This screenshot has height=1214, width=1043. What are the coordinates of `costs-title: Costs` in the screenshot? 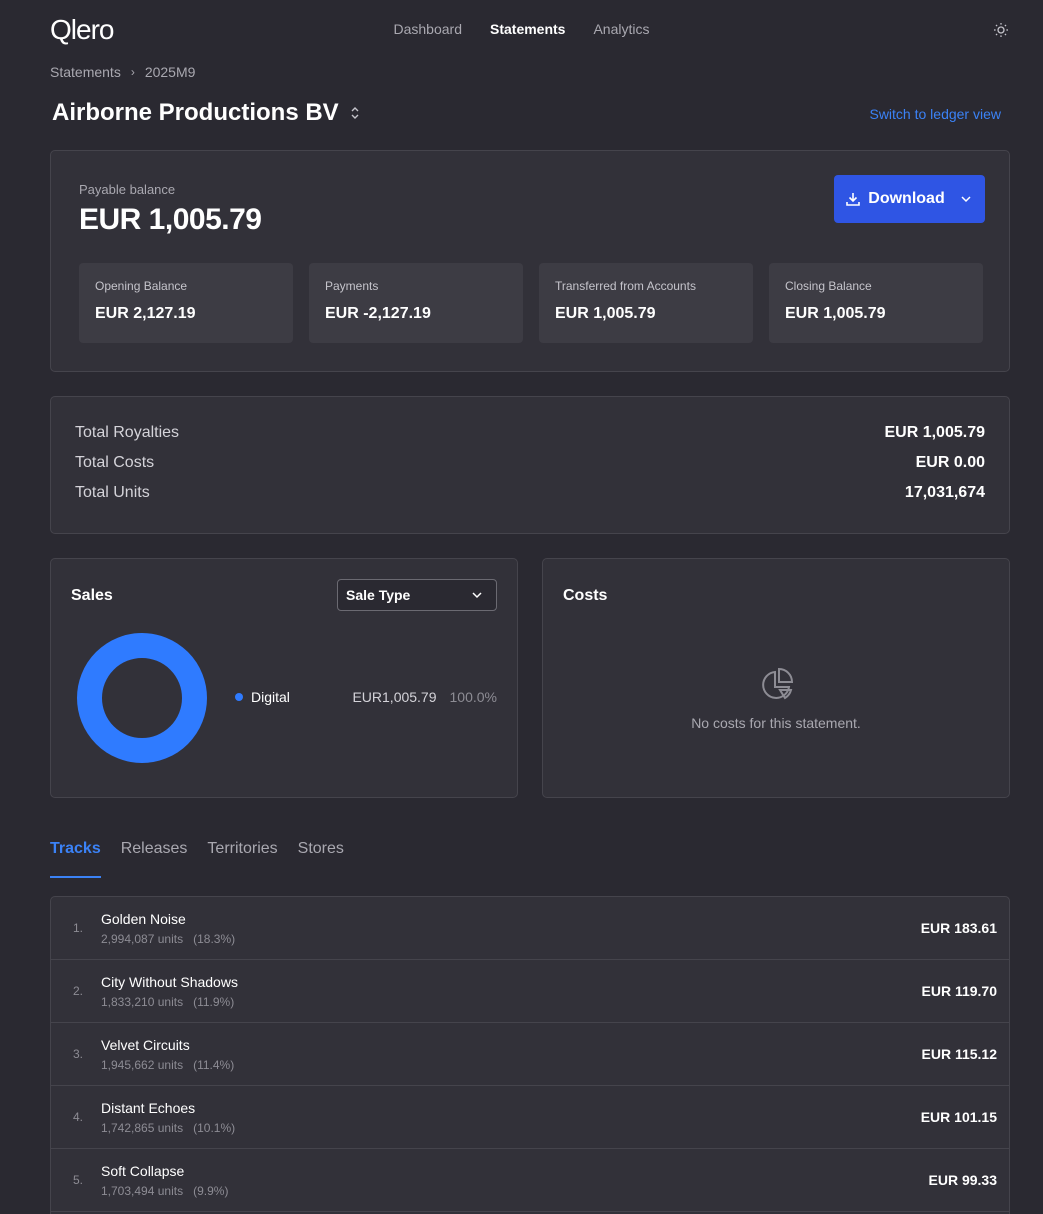 It's located at (585, 595).